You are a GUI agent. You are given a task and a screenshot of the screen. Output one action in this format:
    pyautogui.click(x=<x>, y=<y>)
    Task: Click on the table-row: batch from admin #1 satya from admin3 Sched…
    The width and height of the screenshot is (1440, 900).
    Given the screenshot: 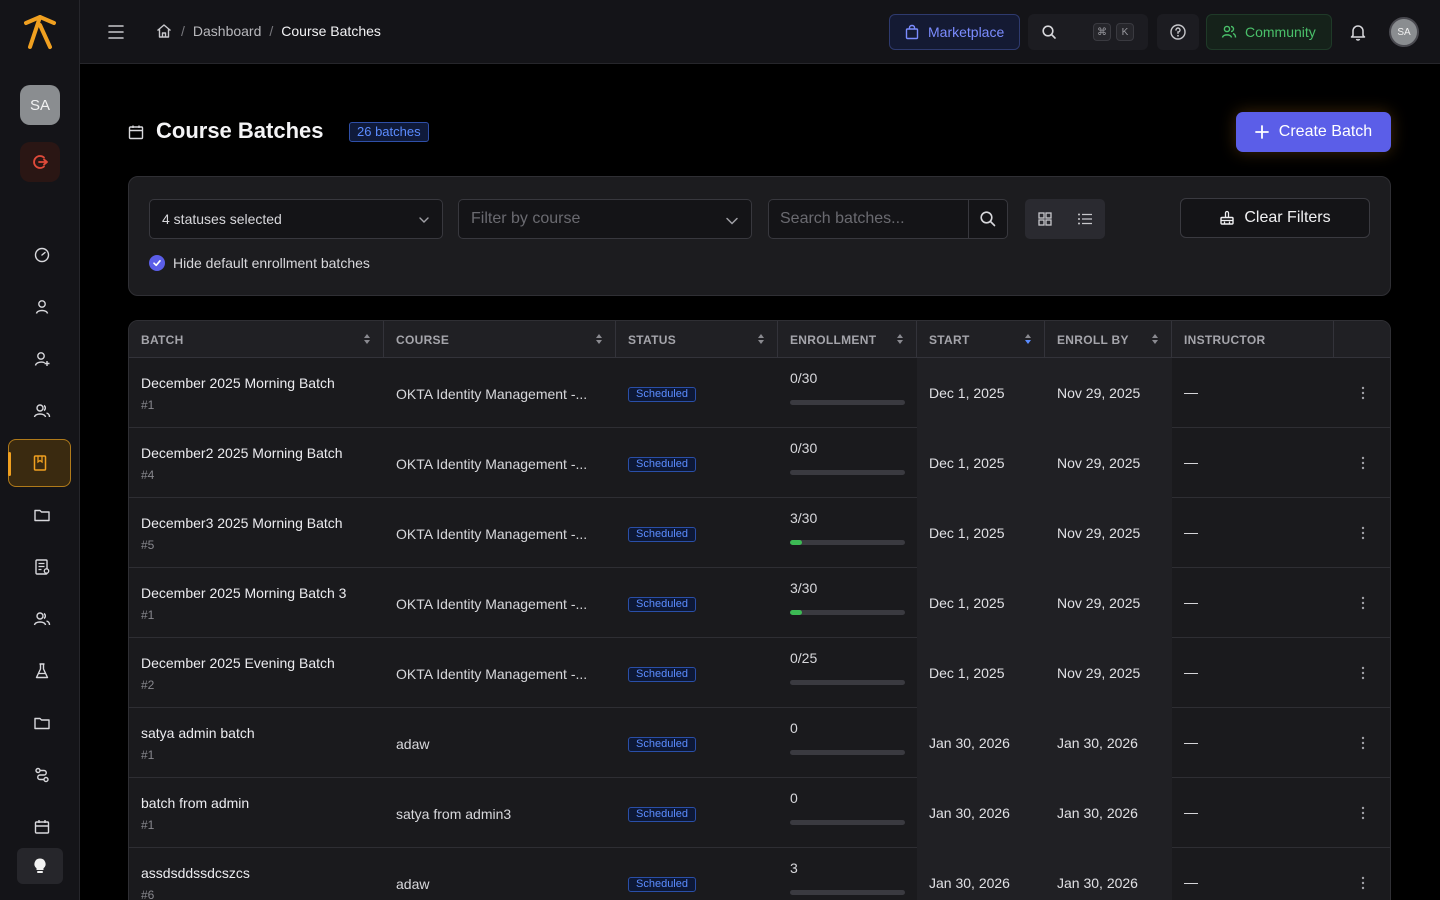 What is the action you would take?
    pyautogui.click(x=759, y=813)
    